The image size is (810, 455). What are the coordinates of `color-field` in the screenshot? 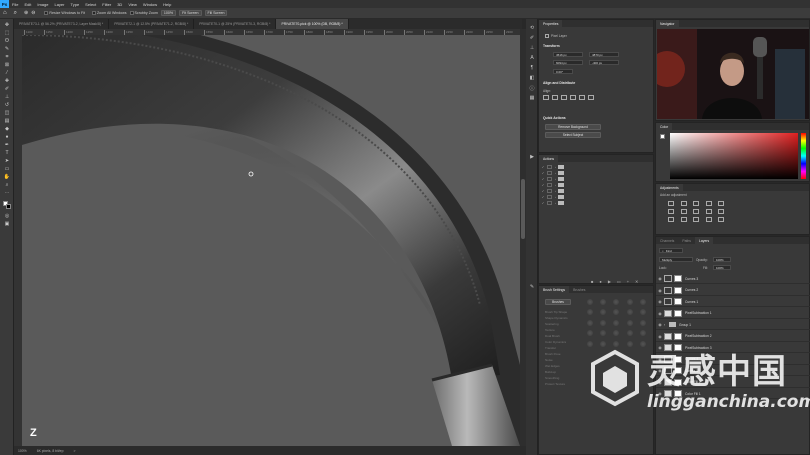 It's located at (734, 156).